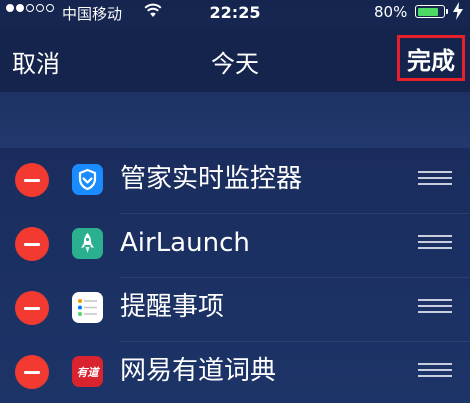  I want to click on widget-name: 网易有道词典, so click(198, 371).